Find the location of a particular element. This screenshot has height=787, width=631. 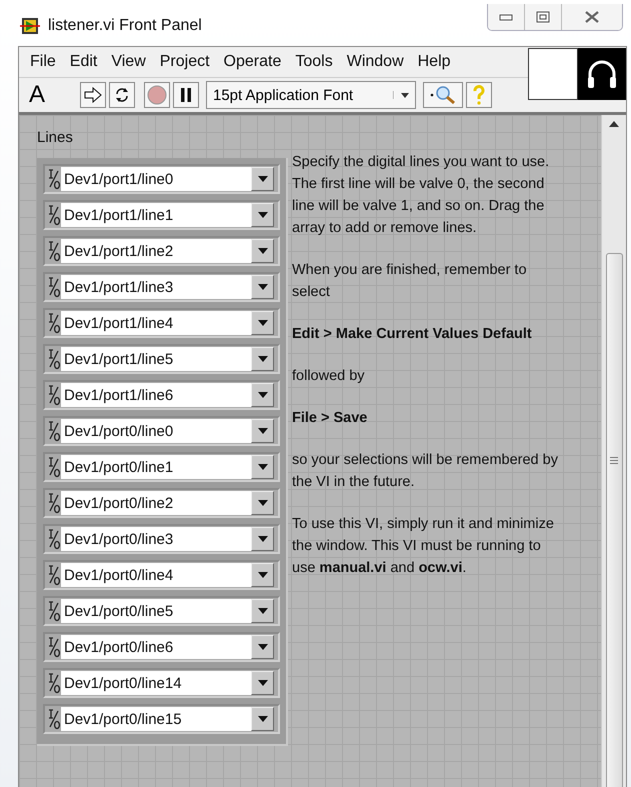

grip-icon is located at coordinates (614, 460).